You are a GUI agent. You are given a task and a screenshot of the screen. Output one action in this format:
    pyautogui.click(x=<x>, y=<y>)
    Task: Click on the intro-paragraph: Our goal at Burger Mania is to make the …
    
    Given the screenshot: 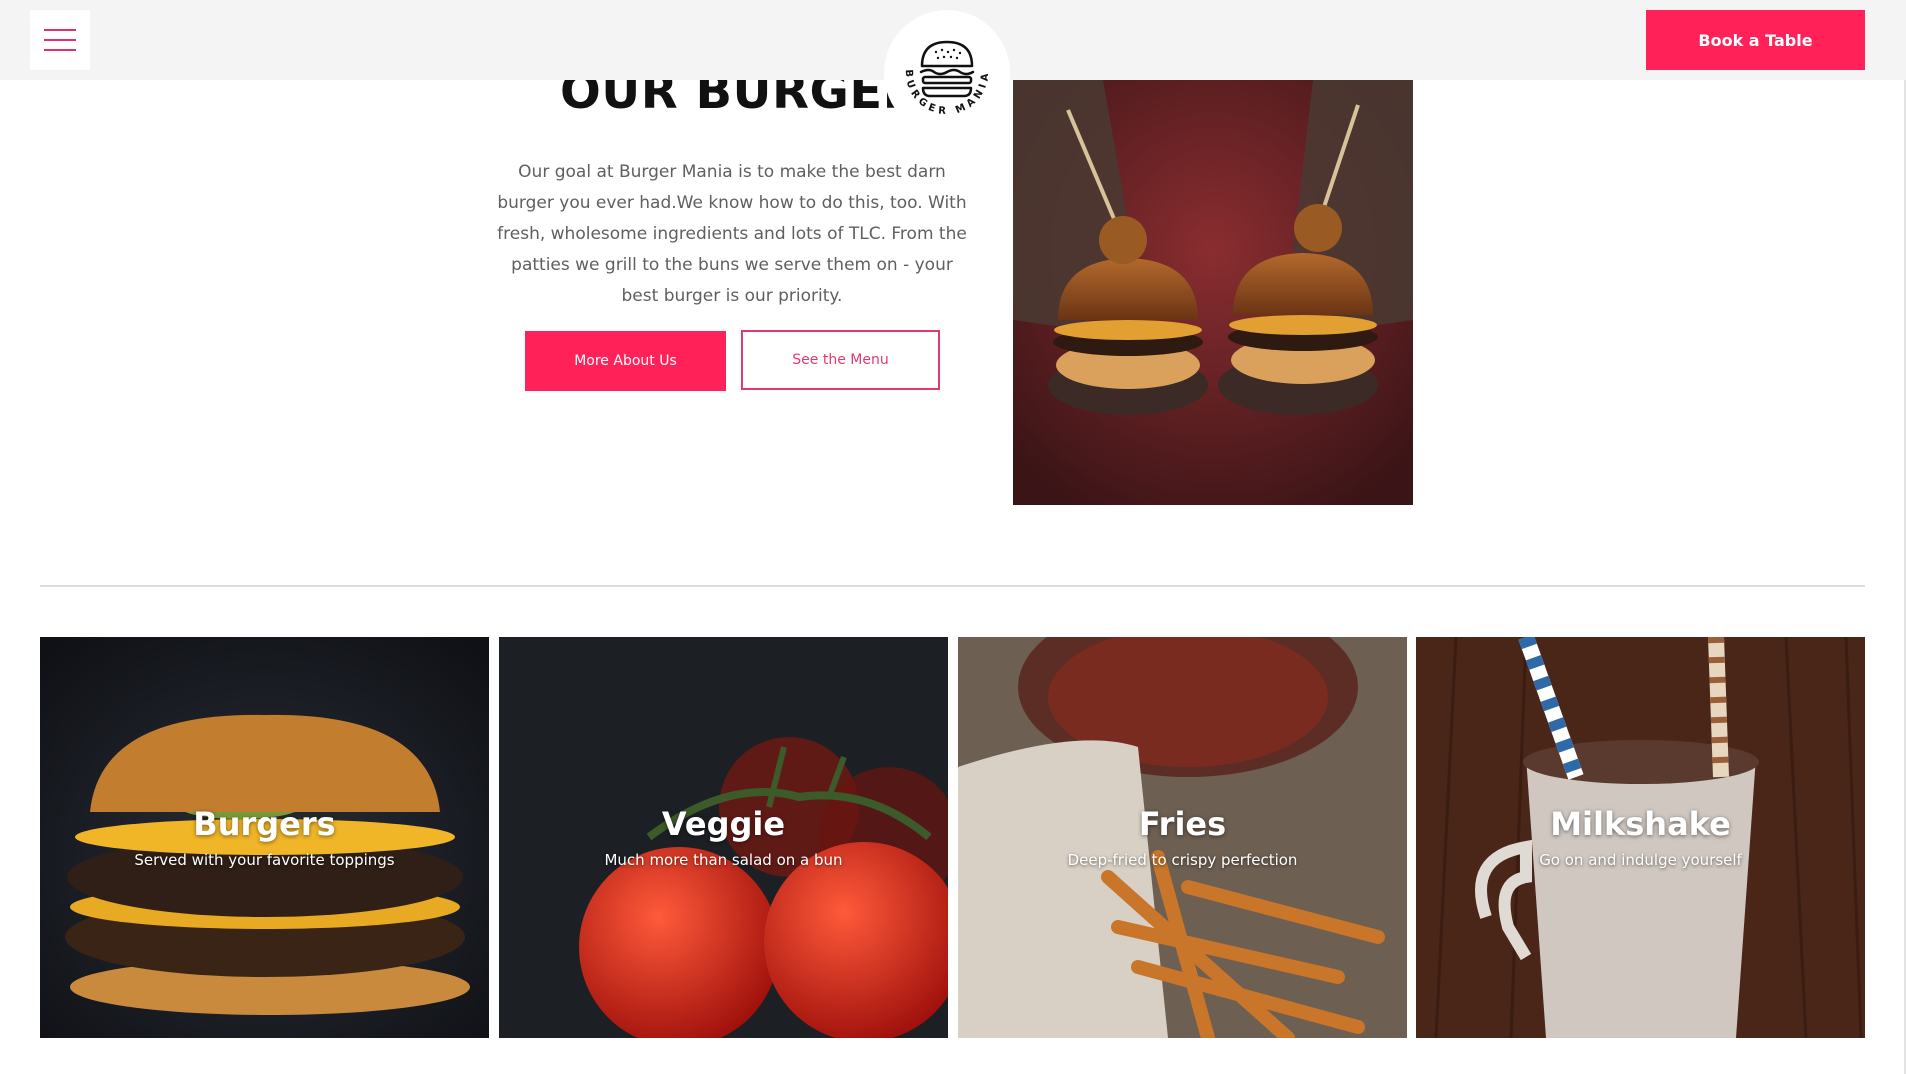 What is the action you would take?
    pyautogui.click(x=732, y=234)
    